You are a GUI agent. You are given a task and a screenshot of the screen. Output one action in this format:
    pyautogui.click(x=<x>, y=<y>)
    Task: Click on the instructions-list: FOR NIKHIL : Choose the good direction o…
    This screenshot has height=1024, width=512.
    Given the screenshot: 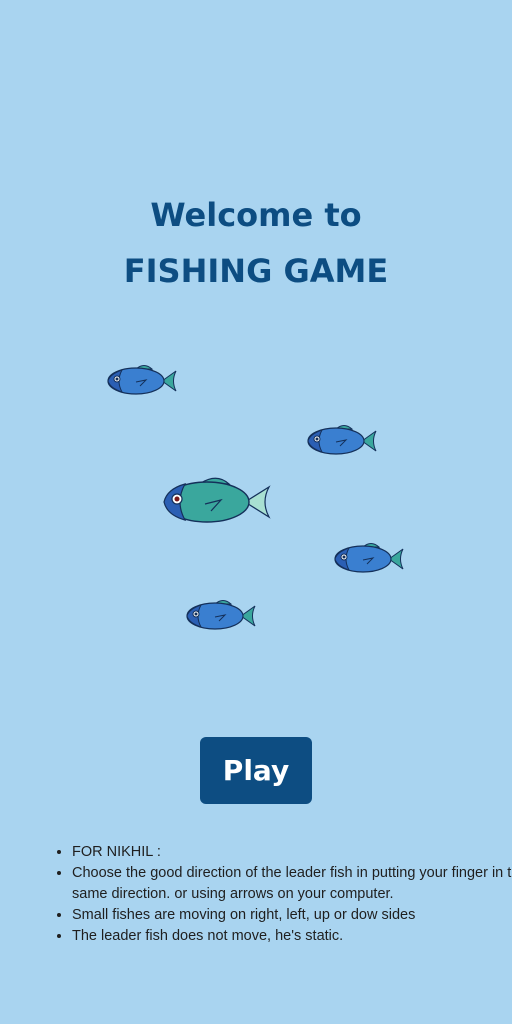 What is the action you would take?
    pyautogui.click(x=281, y=894)
    